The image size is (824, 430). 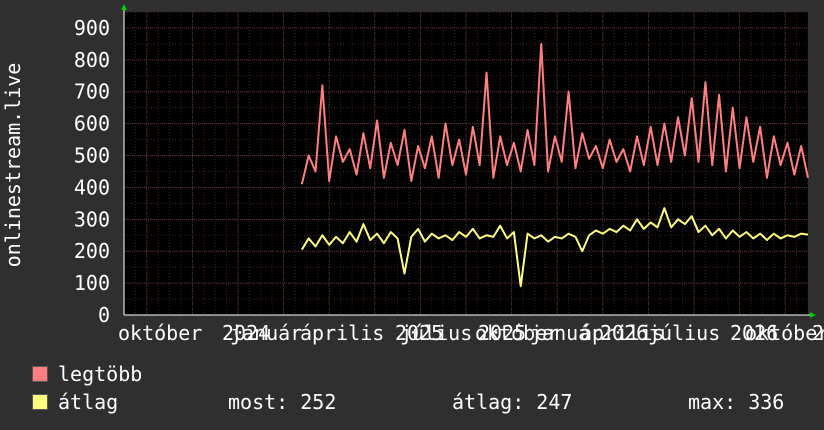 What do you see at coordinates (92, 171) in the screenshot?
I see `y-ticks: 0 100 200 300 400 500 600 700 800 900` at bounding box center [92, 171].